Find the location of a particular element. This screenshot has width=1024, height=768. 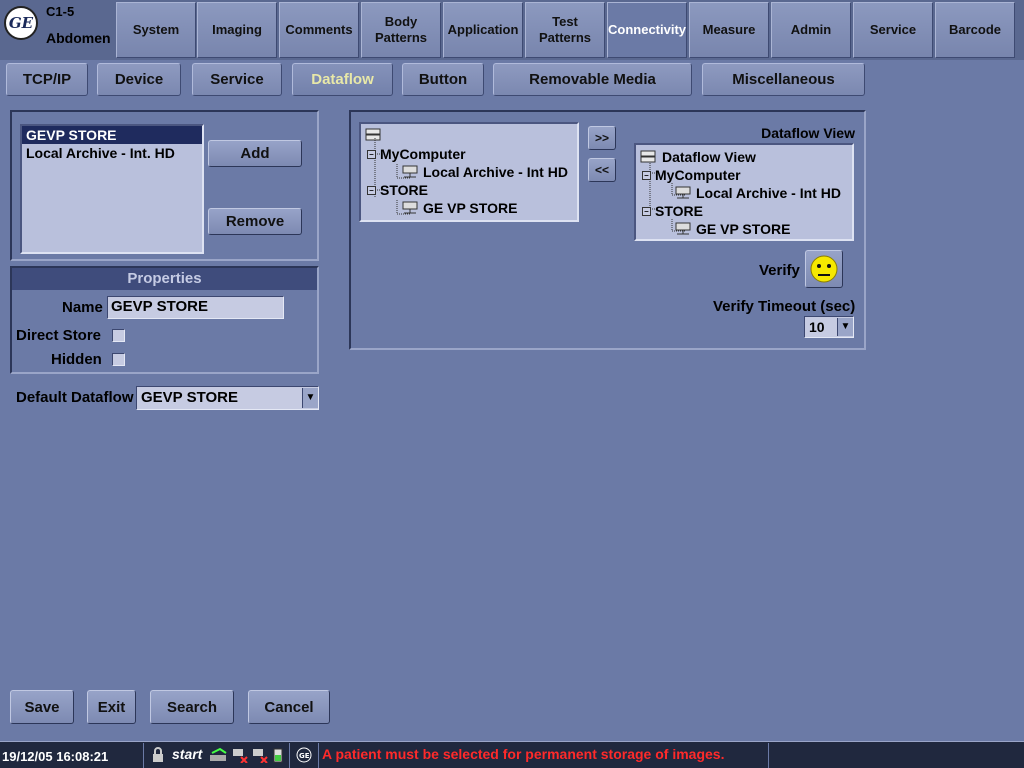

list-item: Local Archive - Int. HD is located at coordinates (112, 153).